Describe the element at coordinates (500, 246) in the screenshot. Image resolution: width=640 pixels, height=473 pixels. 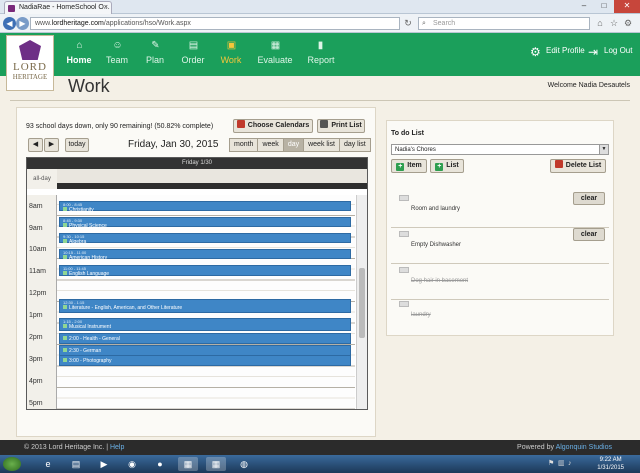
I see `todo-item: Empty Dishwasher clear` at that location.